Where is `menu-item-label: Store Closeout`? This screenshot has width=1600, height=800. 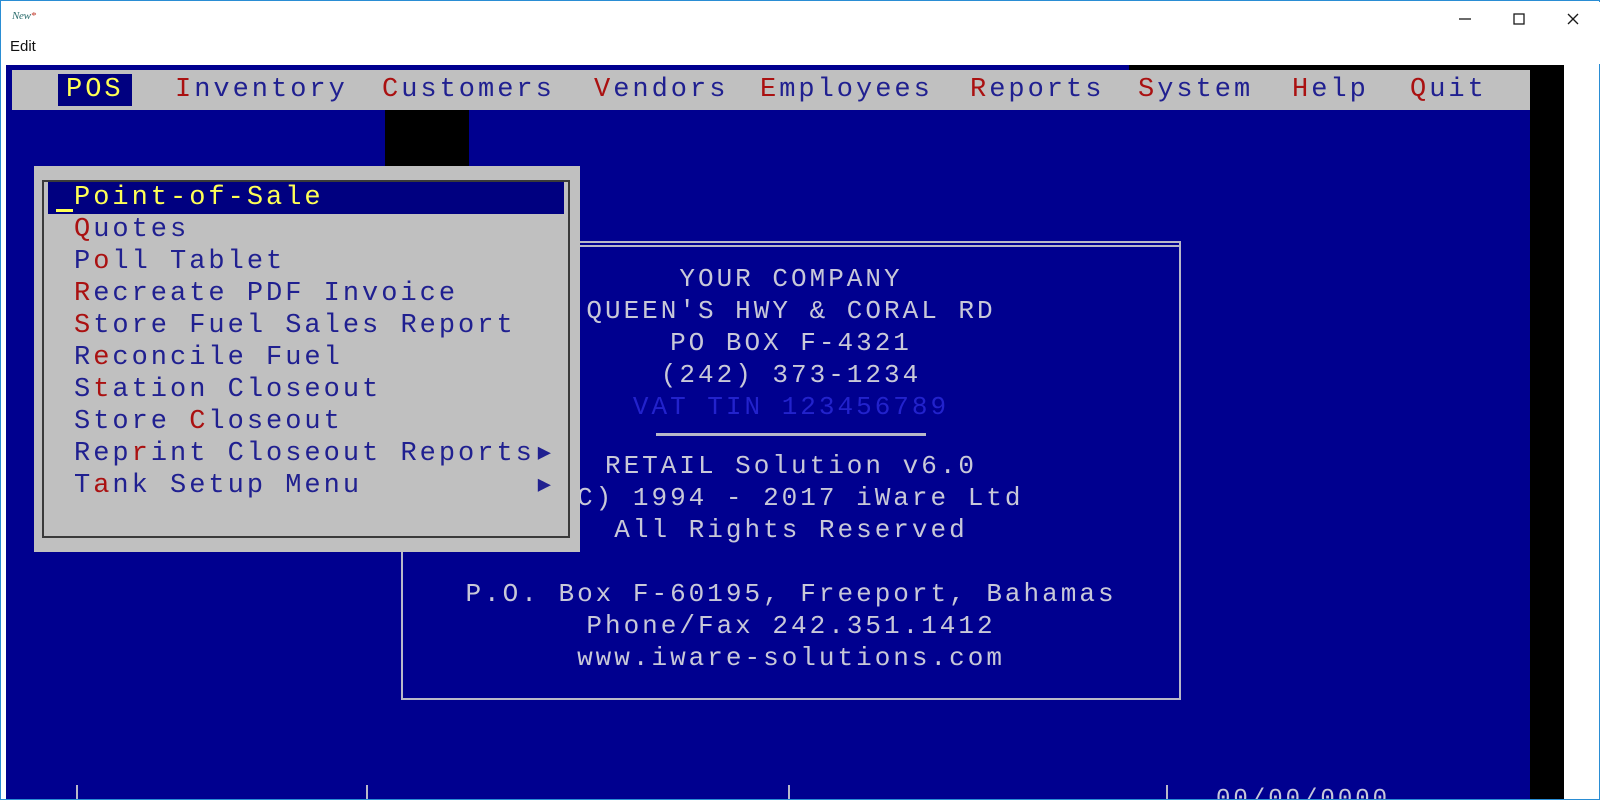
menu-item-label: Store Closeout is located at coordinates (208, 422).